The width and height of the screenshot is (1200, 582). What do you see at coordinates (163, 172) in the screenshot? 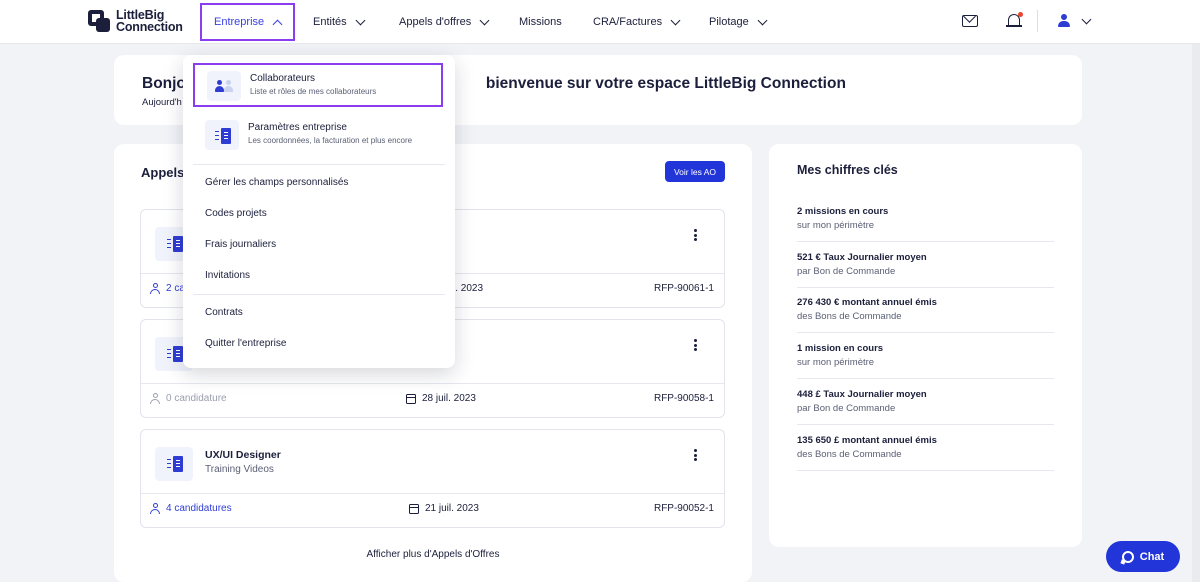
I see `appels-offres-heading: Appels` at bounding box center [163, 172].